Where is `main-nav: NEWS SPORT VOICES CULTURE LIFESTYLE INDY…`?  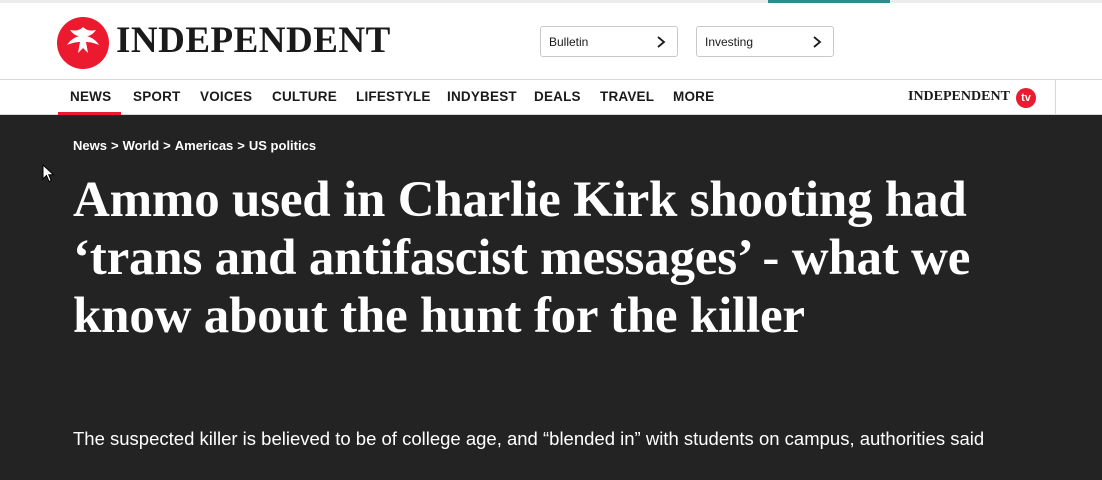 main-nav: NEWS SPORT VOICES CULTURE LIFESTYLE INDY… is located at coordinates (551, 97).